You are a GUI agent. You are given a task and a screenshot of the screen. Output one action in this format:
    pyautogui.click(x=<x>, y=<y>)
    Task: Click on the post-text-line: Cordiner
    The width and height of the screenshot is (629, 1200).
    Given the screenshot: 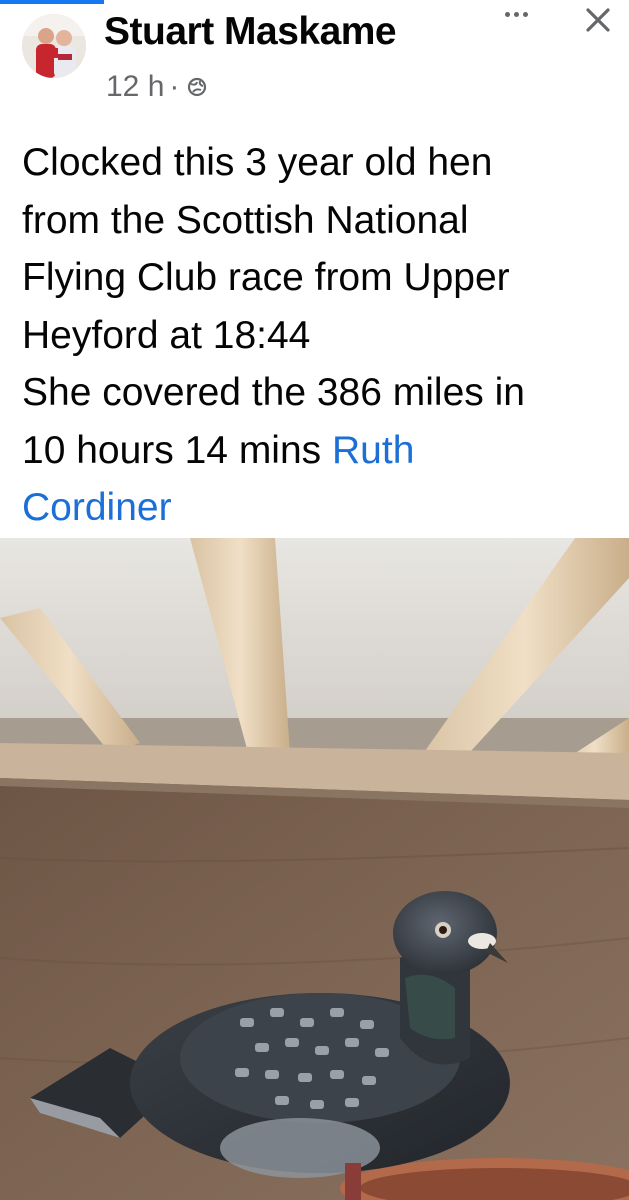 What is the action you would take?
    pyautogui.click(x=322, y=508)
    